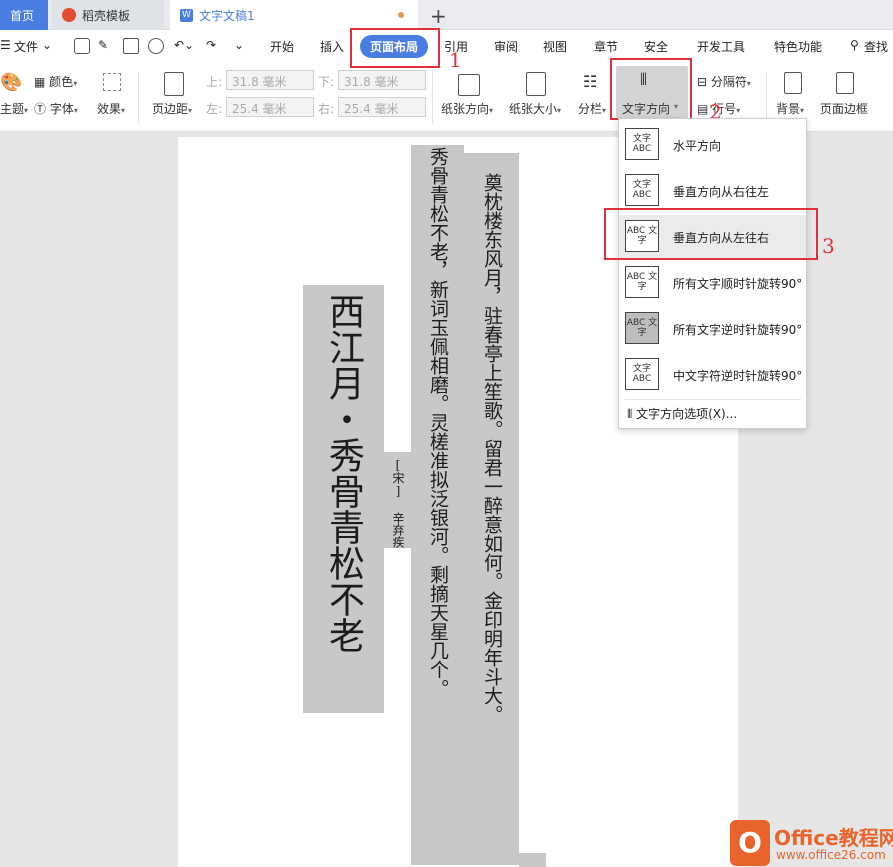  What do you see at coordinates (326, 82) in the screenshot?
I see `margin-bottom-label: 下:` at bounding box center [326, 82].